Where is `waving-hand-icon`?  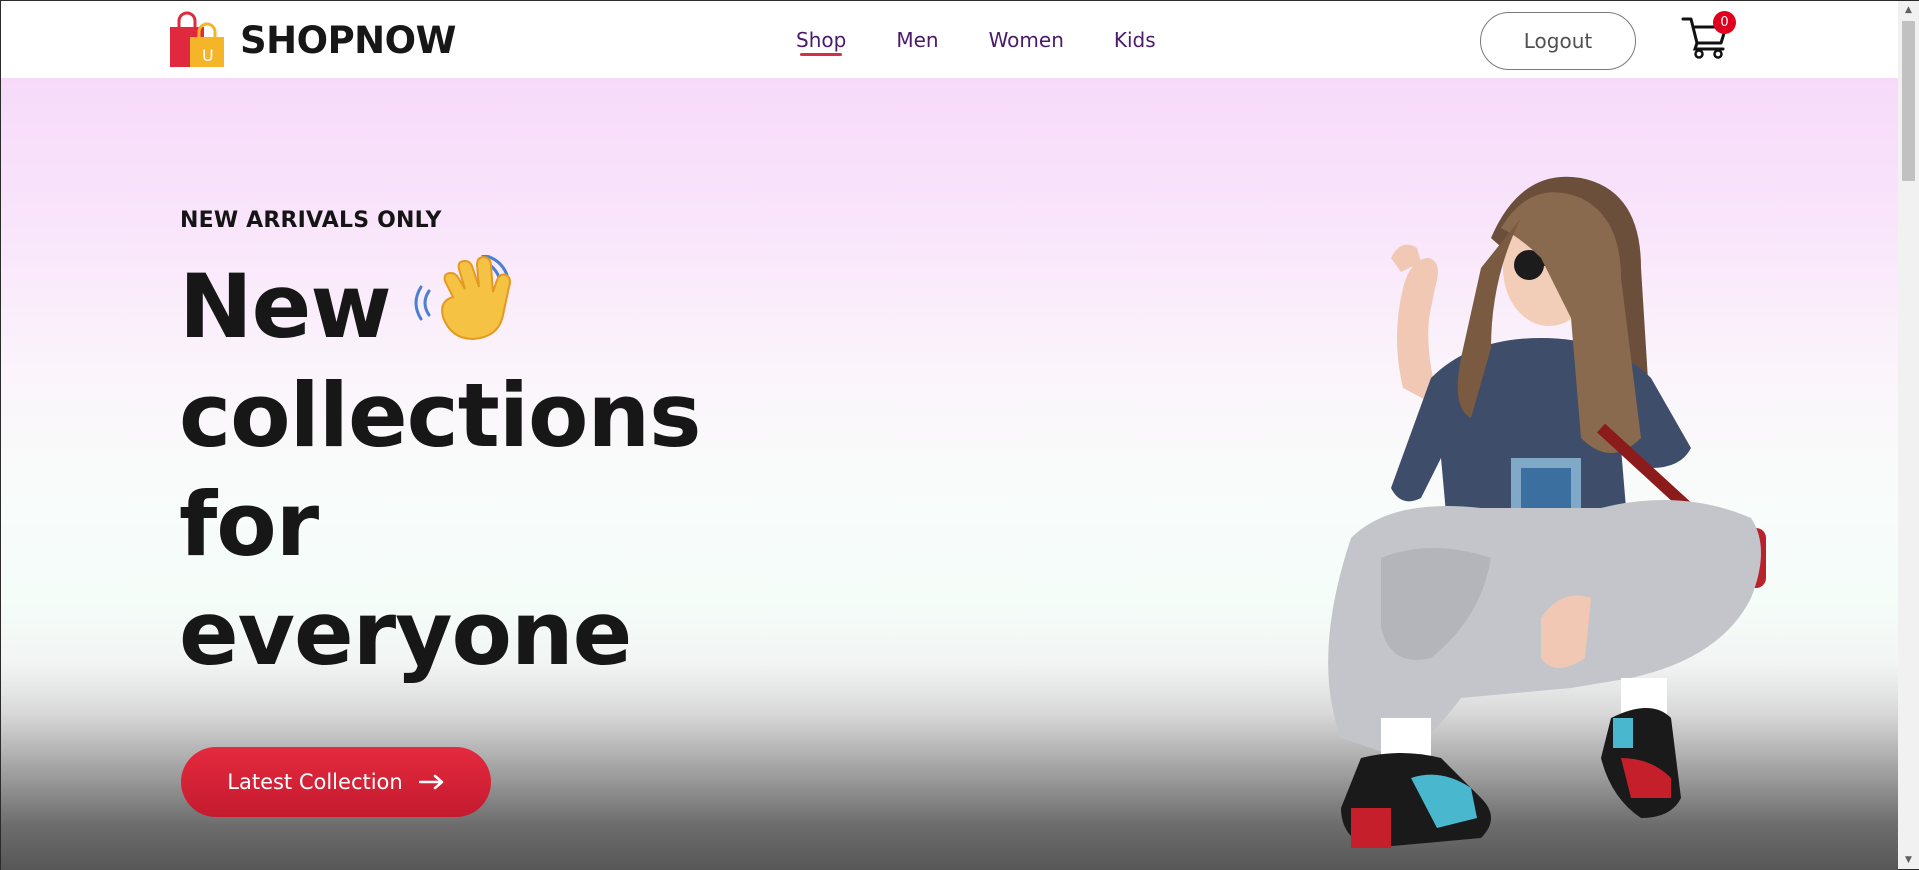
waving-hand-icon is located at coordinates (465, 302).